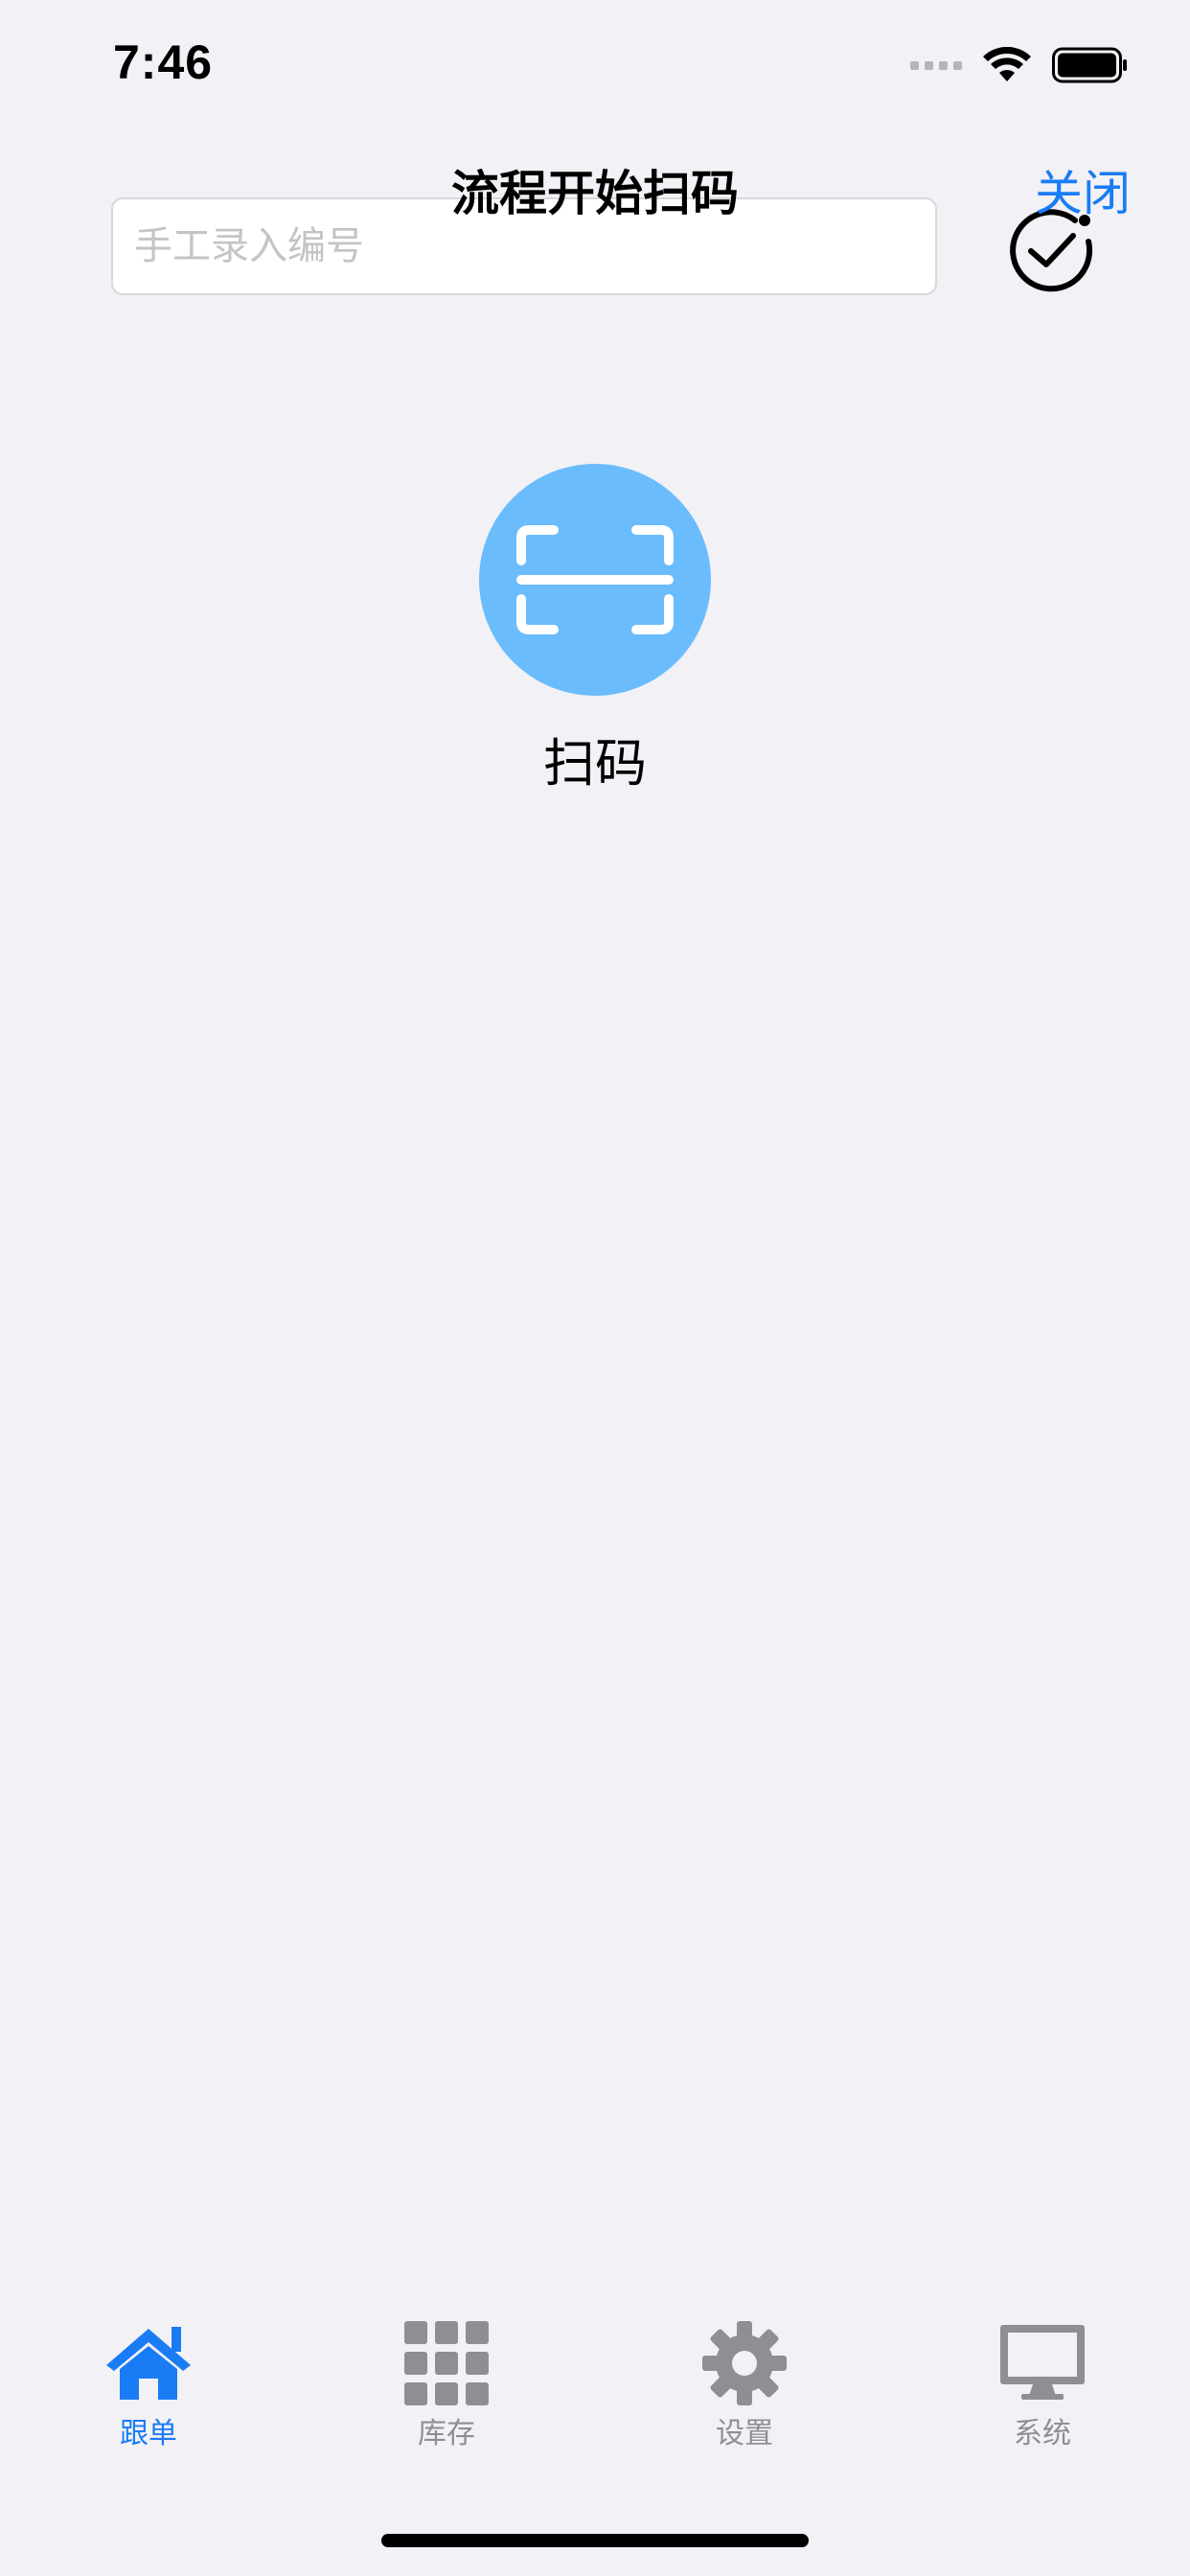 This screenshot has width=1190, height=2576. I want to click on tab-label: 跟单, so click(148, 2433).